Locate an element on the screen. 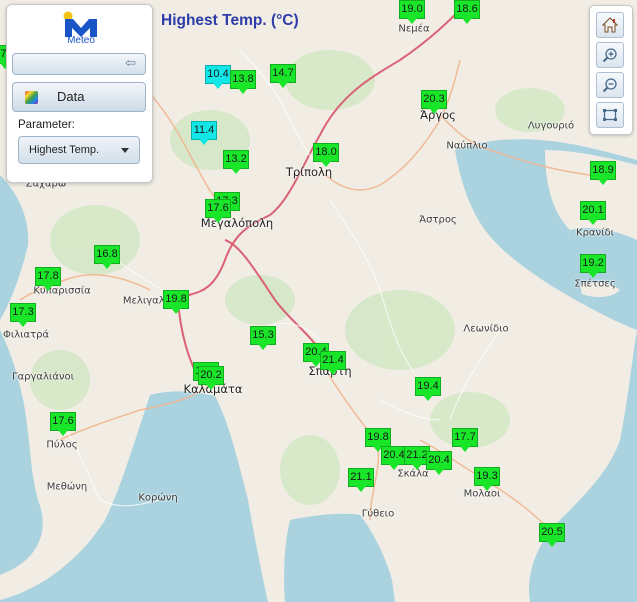 The image size is (637, 602). station-marker: 20.5 is located at coordinates (552, 535).